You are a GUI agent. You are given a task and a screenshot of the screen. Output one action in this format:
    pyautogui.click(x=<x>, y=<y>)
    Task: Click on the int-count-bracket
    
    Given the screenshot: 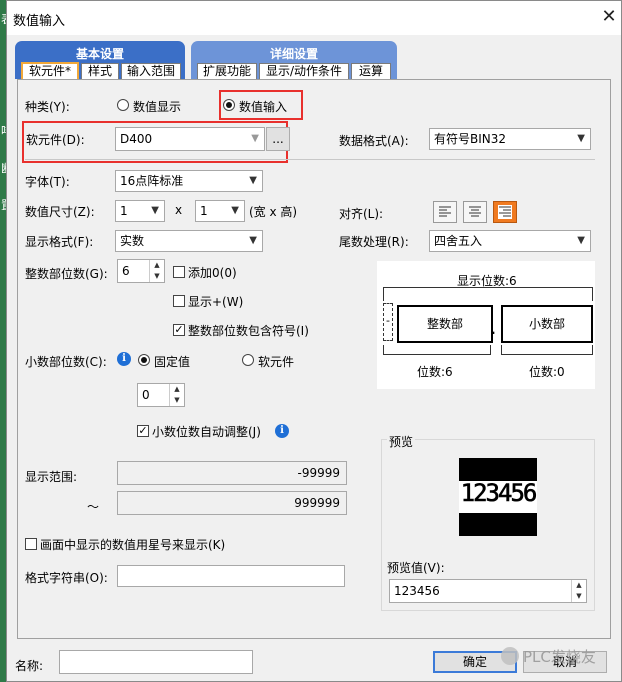 What is the action you would take?
    pyautogui.click(x=437, y=350)
    